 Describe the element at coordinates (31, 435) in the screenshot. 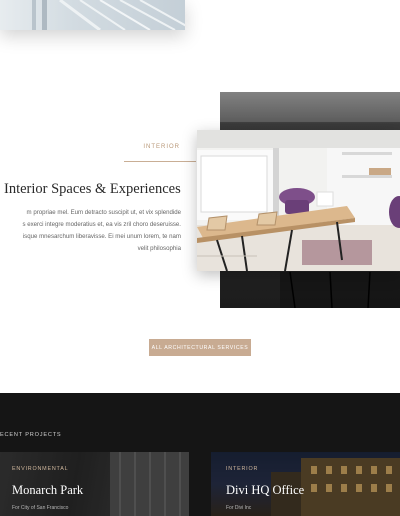

I see `recent-projects-title: ECENT PROJECTS` at that location.